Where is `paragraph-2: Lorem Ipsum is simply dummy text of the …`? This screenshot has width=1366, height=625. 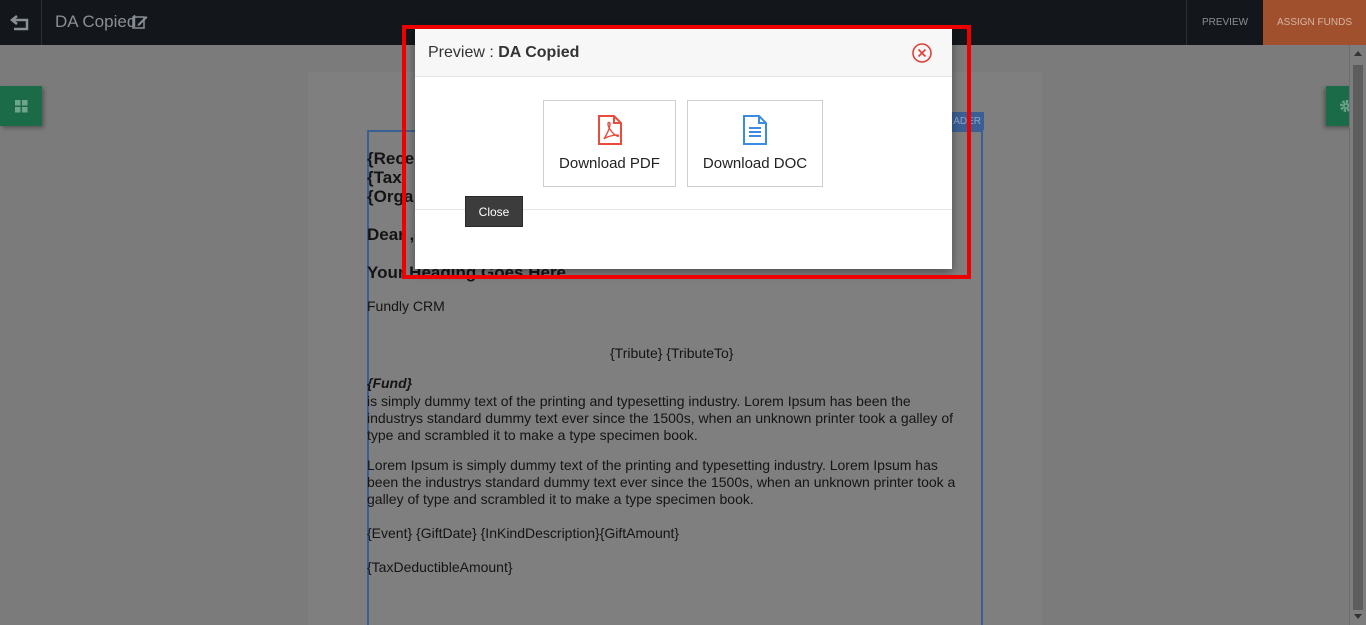
paragraph-2: Lorem Ipsum is simply dummy text of the … is located at coordinates (661, 482).